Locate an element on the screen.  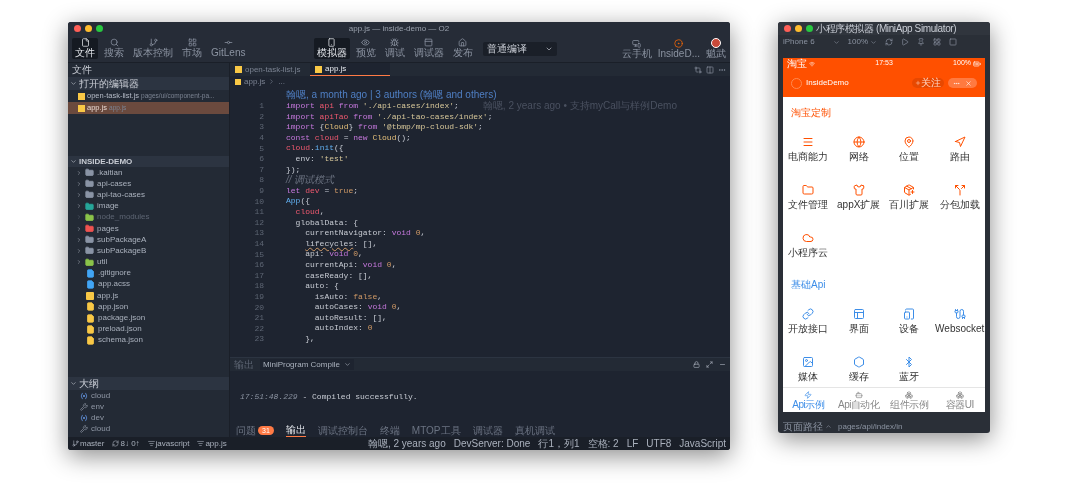
section-header: 打开的编辑器 is located at coordinates (148, 83).